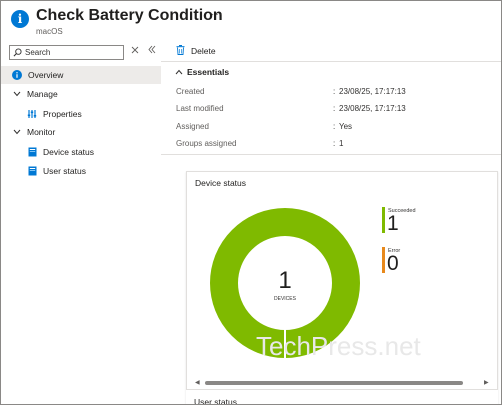 Image resolution: width=502 pixels, height=405 pixels. What do you see at coordinates (17, 75) in the screenshot?
I see `info-icon` at bounding box center [17, 75].